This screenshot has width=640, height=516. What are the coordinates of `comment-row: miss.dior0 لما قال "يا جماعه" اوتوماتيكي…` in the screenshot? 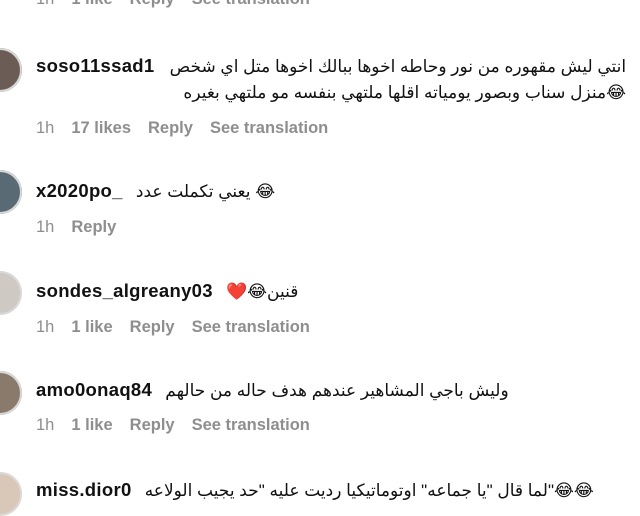 It's located at (331, 490).